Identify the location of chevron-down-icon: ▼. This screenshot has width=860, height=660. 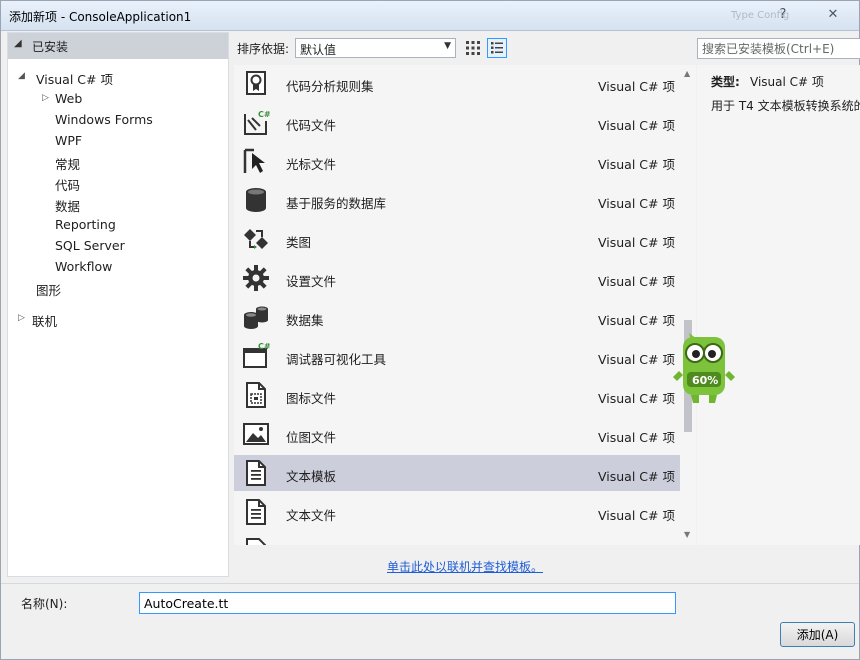
(447, 46).